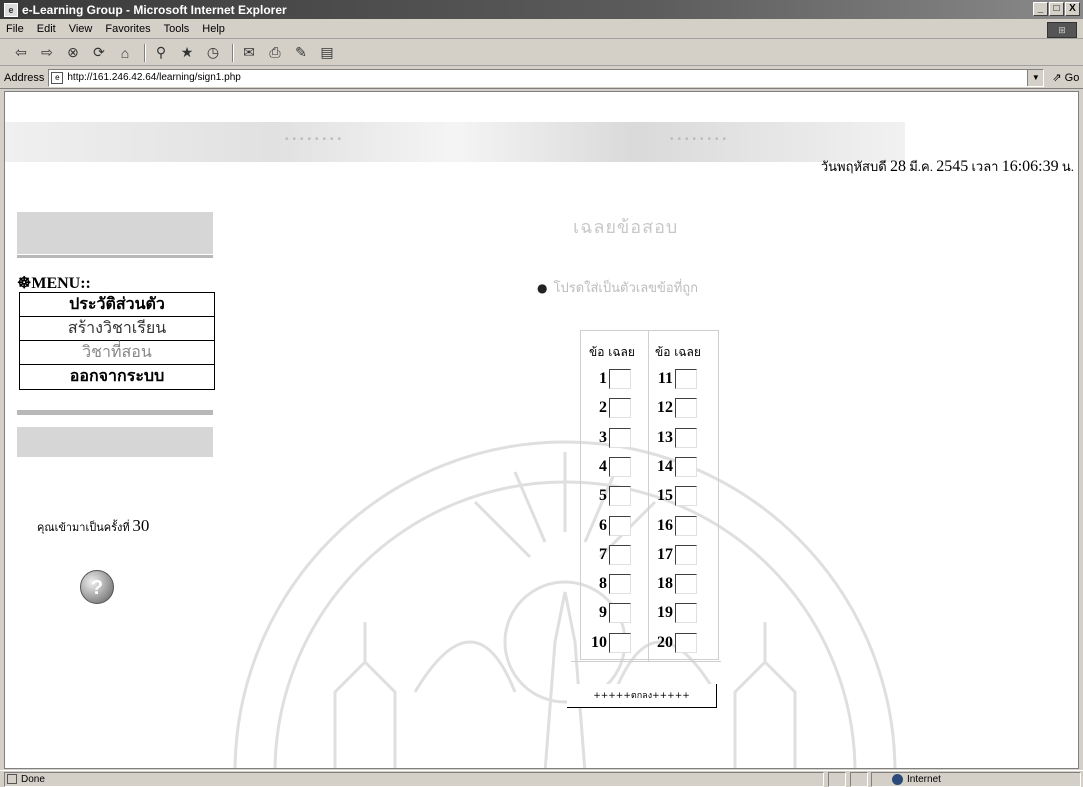 This screenshot has height=787, width=1083. I want to click on answer-row: 17, so click(674, 554).